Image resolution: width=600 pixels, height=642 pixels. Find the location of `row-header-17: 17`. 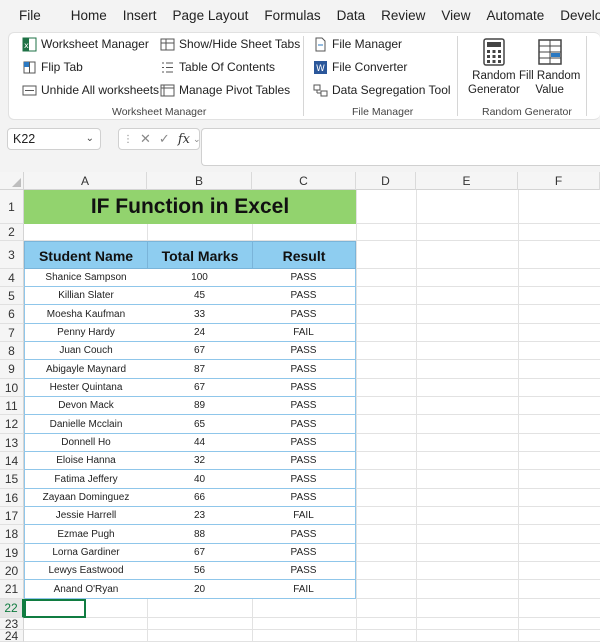

row-header-17: 17 is located at coordinates (12, 516).